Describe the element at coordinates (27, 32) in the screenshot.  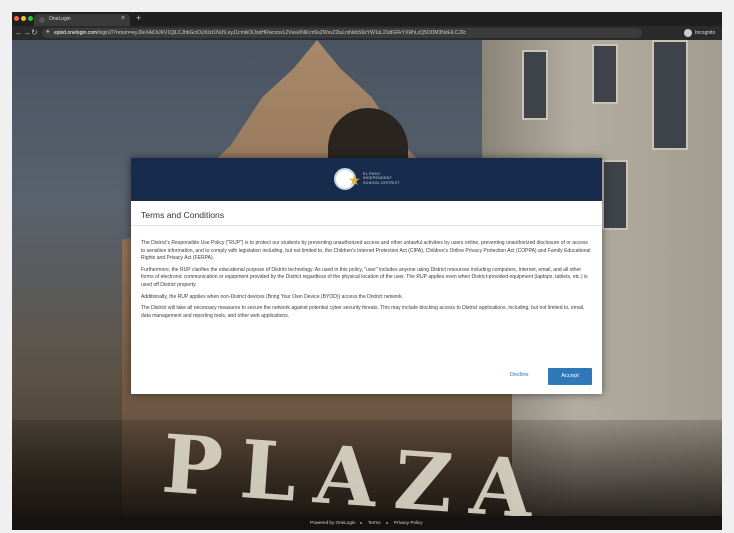
I see `forward-icon: →` at that location.